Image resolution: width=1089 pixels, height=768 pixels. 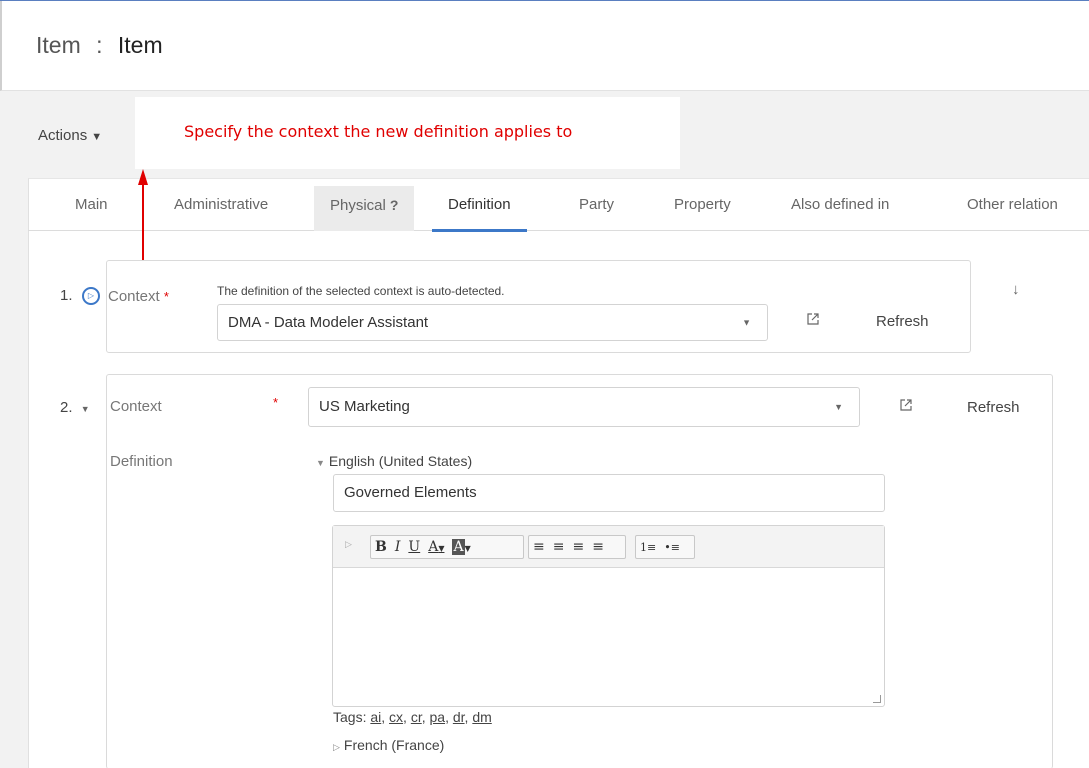 I want to click on font-color-button: A▼, so click(x=436, y=547).